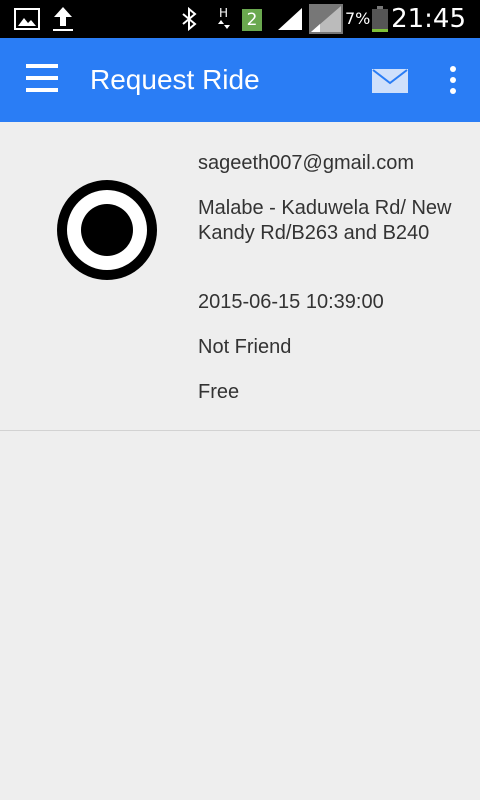  What do you see at coordinates (219, 392) in the screenshot?
I see `ride-price: Free` at bounding box center [219, 392].